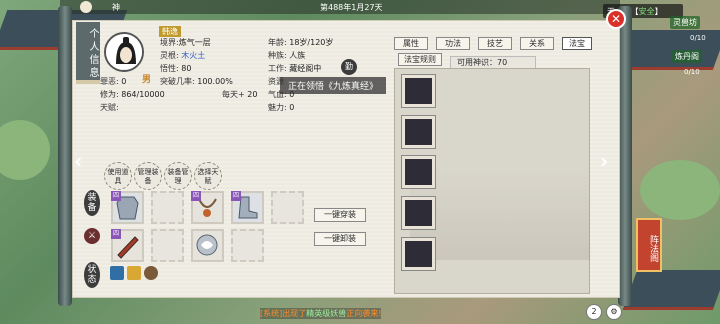 This screenshot has height=324, width=720. Describe the element at coordinates (453, 43) in the screenshot. I see `tab-techniques: 功法` at that location.